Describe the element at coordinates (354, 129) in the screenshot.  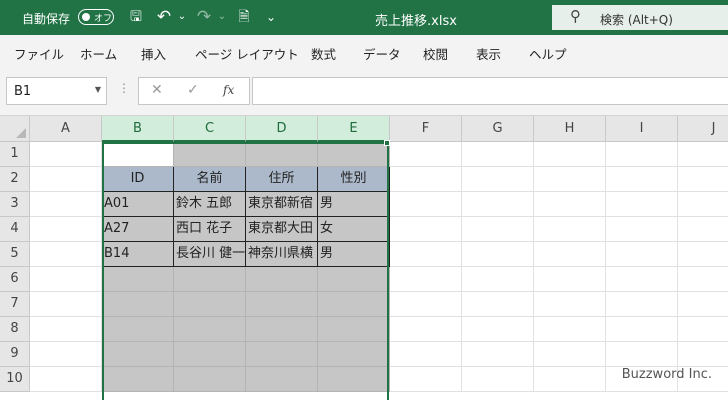
I see `column-header-e: E` at that location.